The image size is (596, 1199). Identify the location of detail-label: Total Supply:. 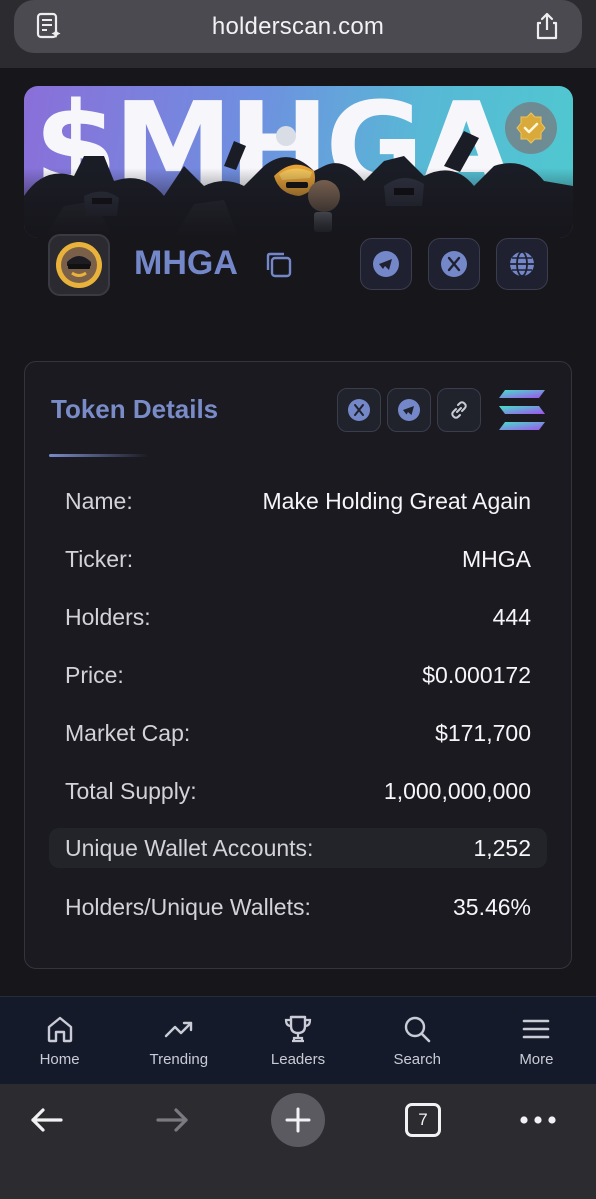
(131, 790).